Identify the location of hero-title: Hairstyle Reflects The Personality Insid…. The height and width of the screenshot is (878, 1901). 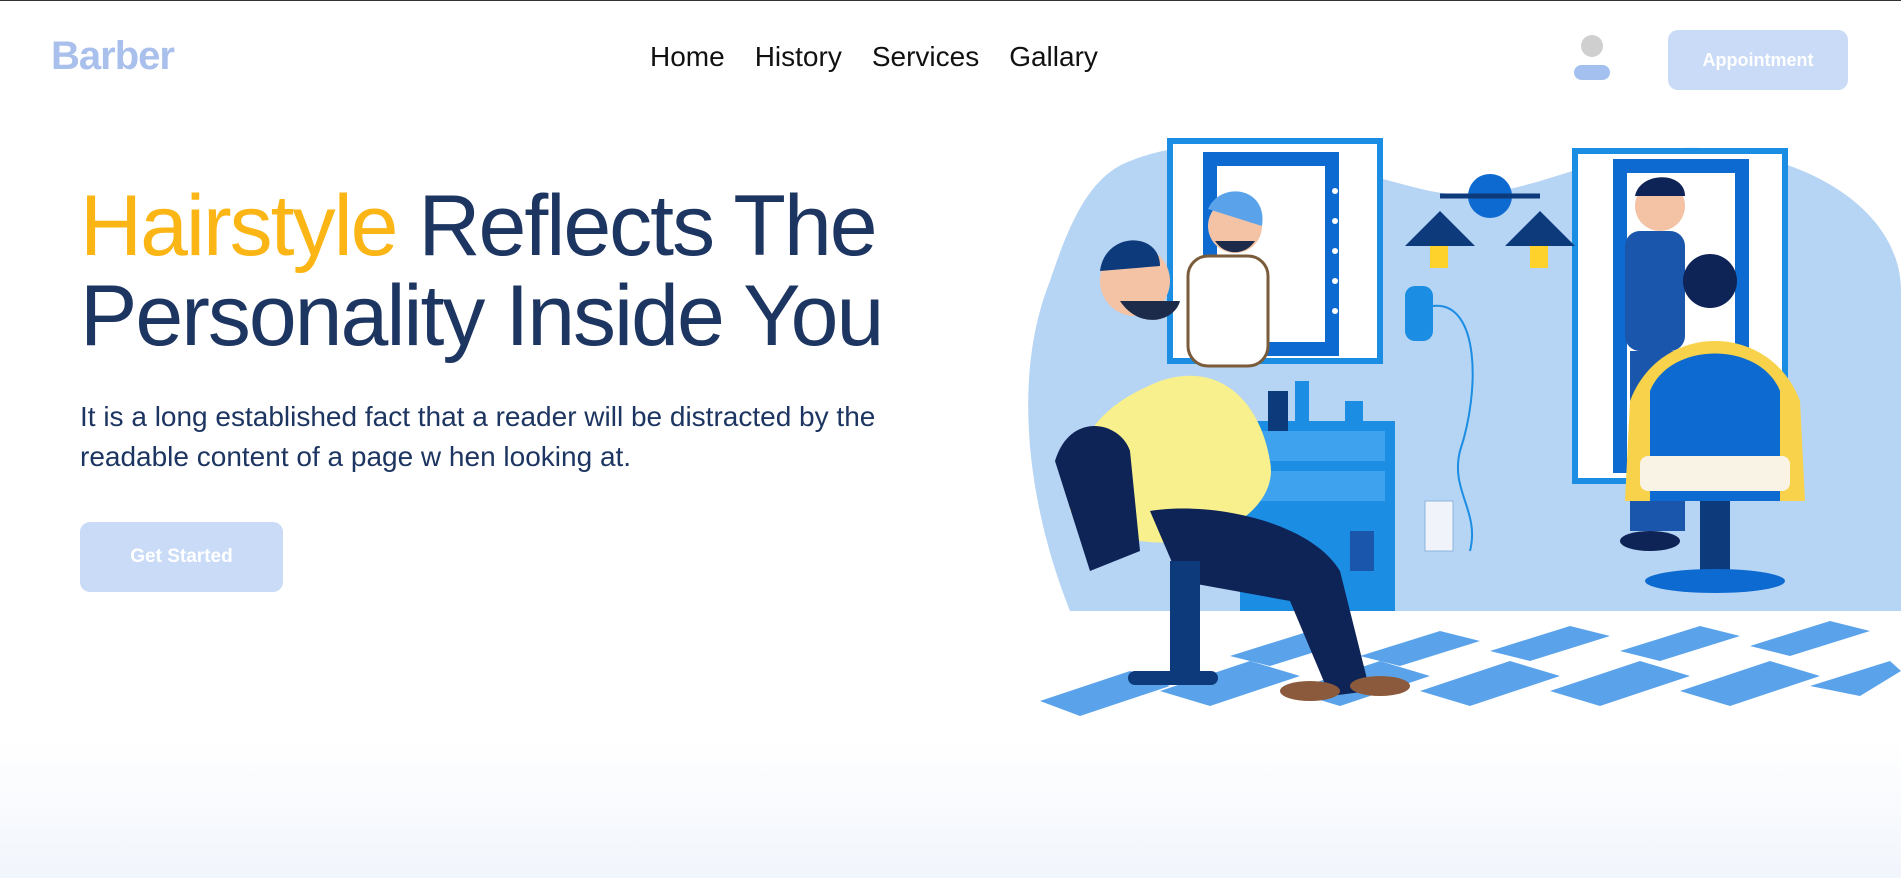
(530, 271).